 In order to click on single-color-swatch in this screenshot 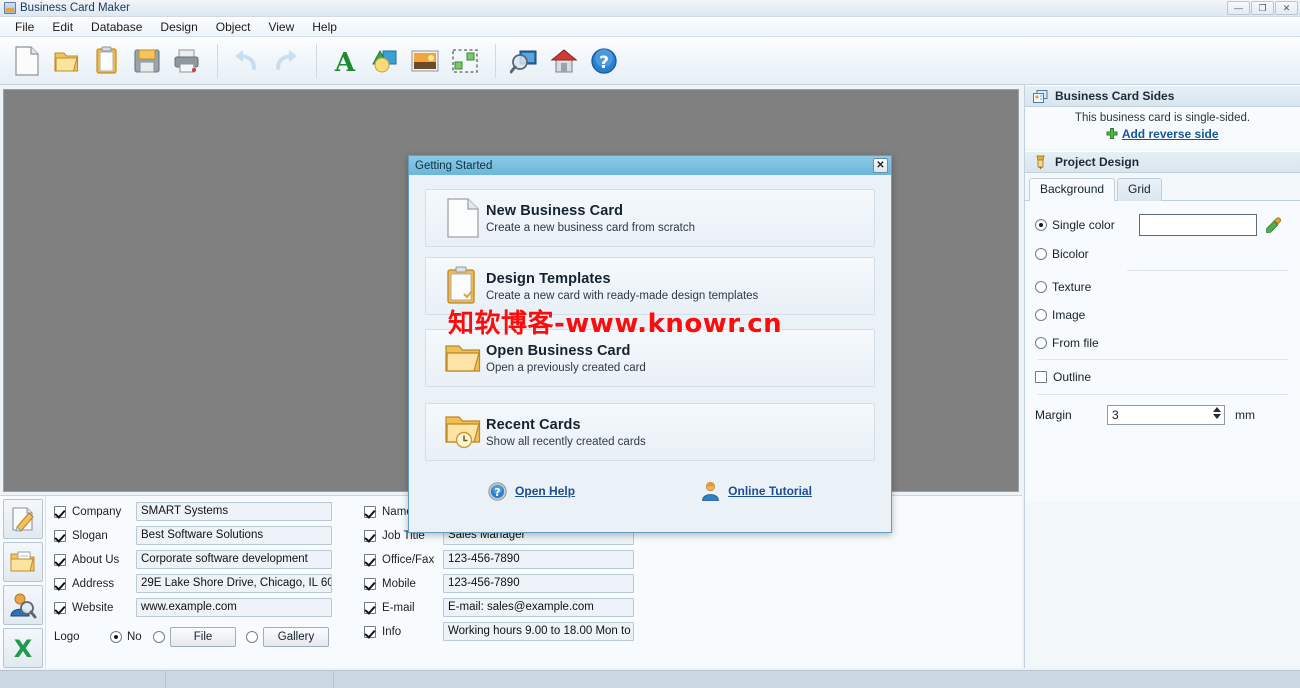, I will do `click(1197, 225)`.